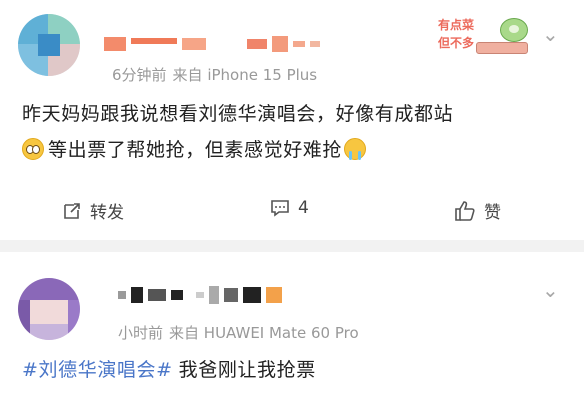  Describe the element at coordinates (33, 149) in the screenshot. I see `pleading-face-icon` at that location.